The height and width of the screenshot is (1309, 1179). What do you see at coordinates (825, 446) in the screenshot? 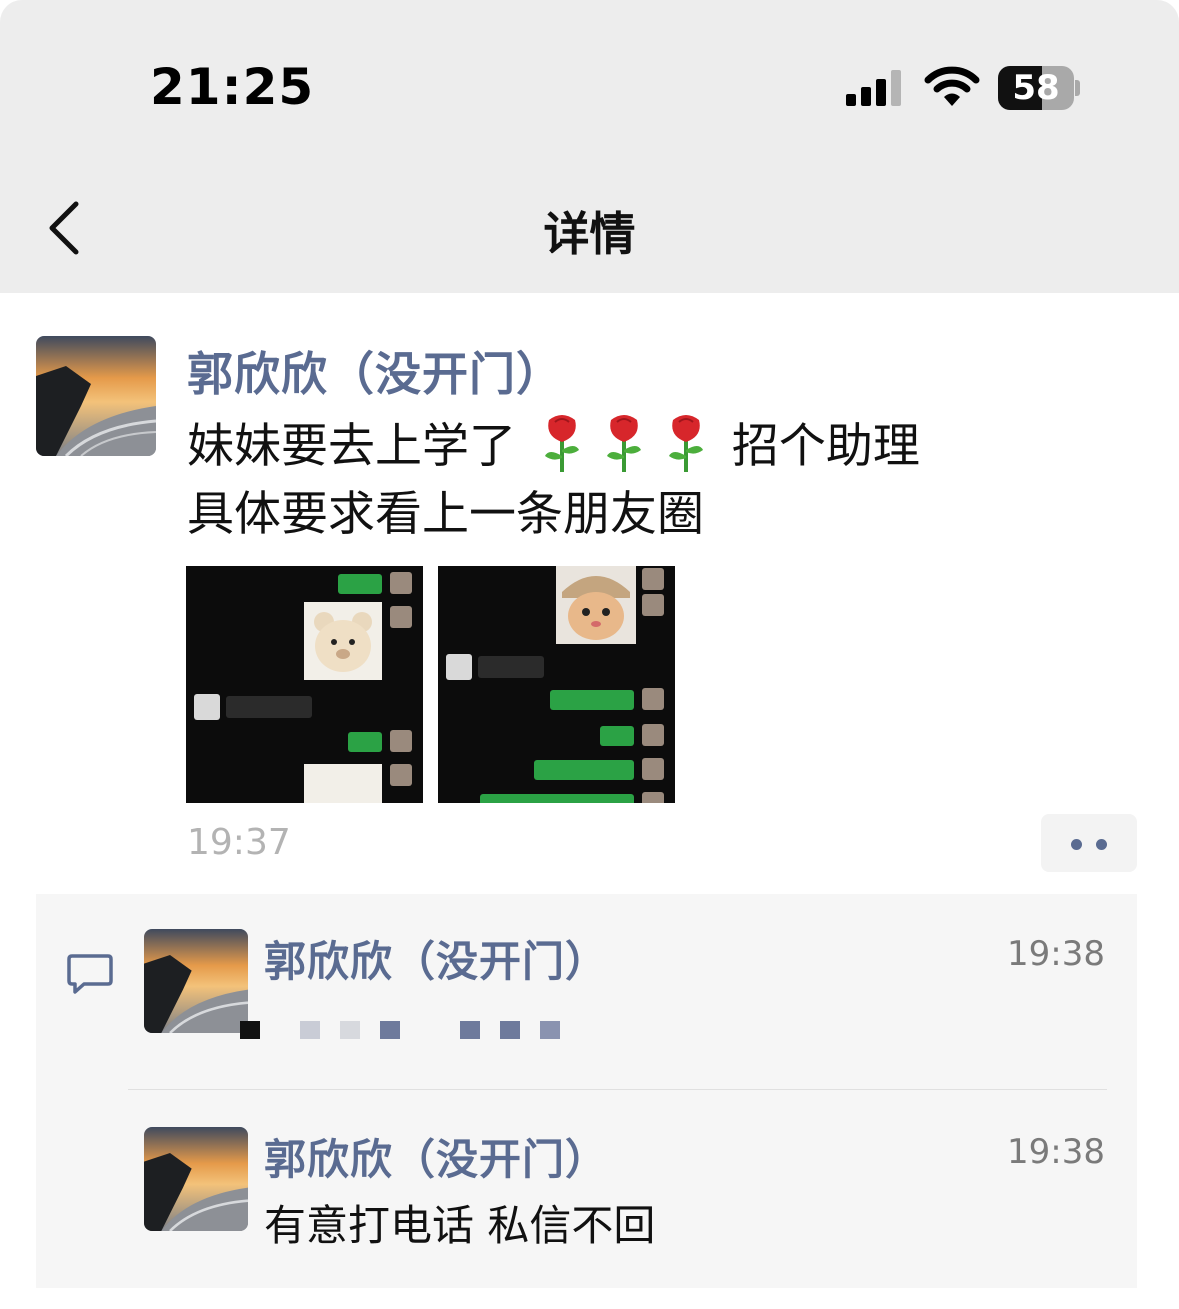
I see `post-text-part: 招个助理` at bounding box center [825, 446].